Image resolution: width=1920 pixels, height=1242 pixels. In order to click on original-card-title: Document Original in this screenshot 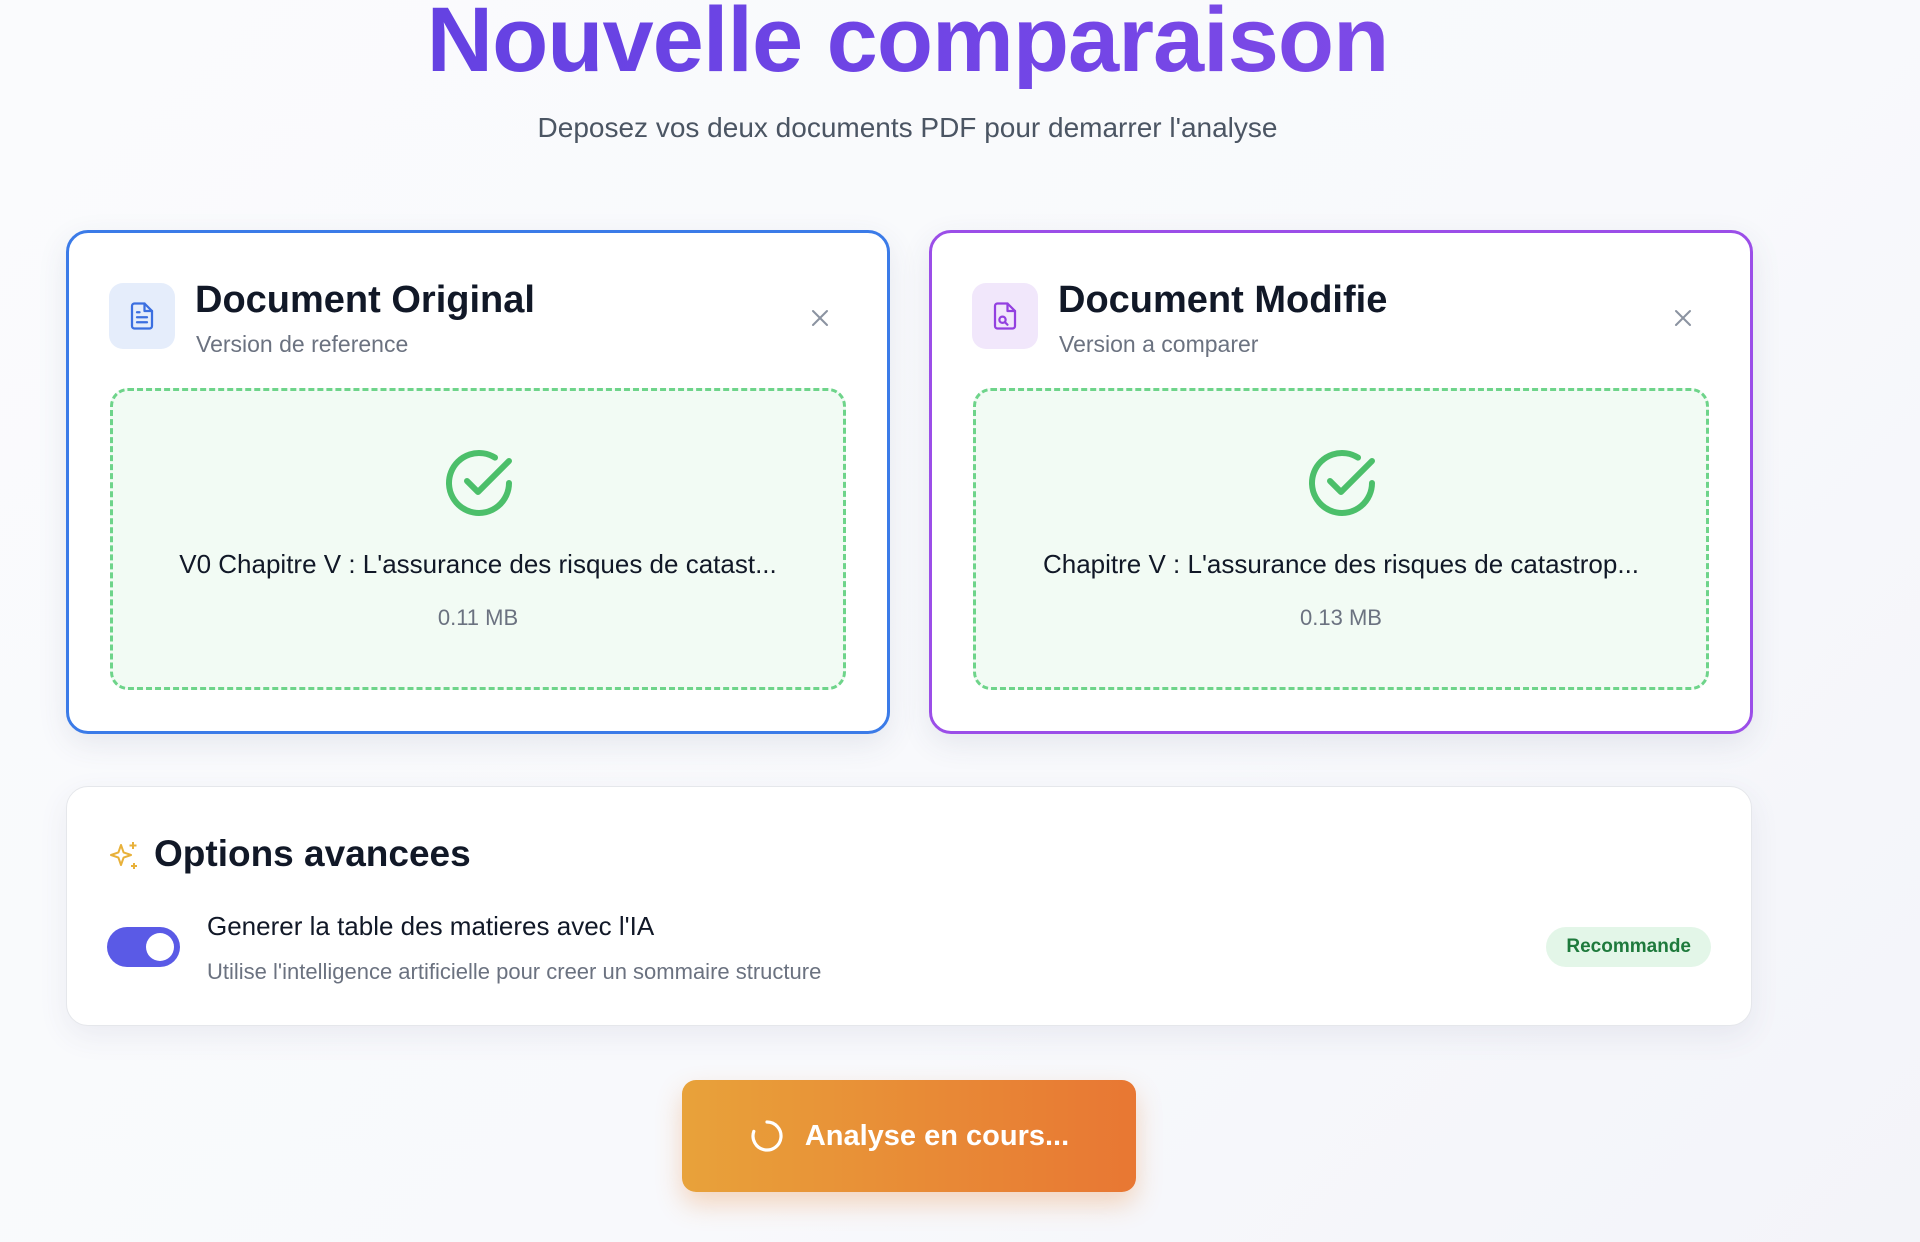, I will do `click(365, 300)`.